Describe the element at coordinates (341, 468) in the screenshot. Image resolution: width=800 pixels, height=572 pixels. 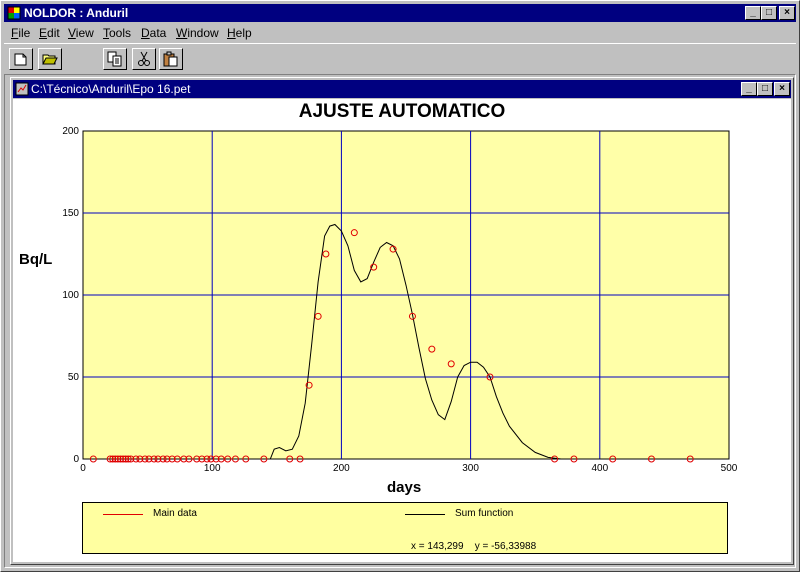
I see `x-tick-label: 200` at that location.